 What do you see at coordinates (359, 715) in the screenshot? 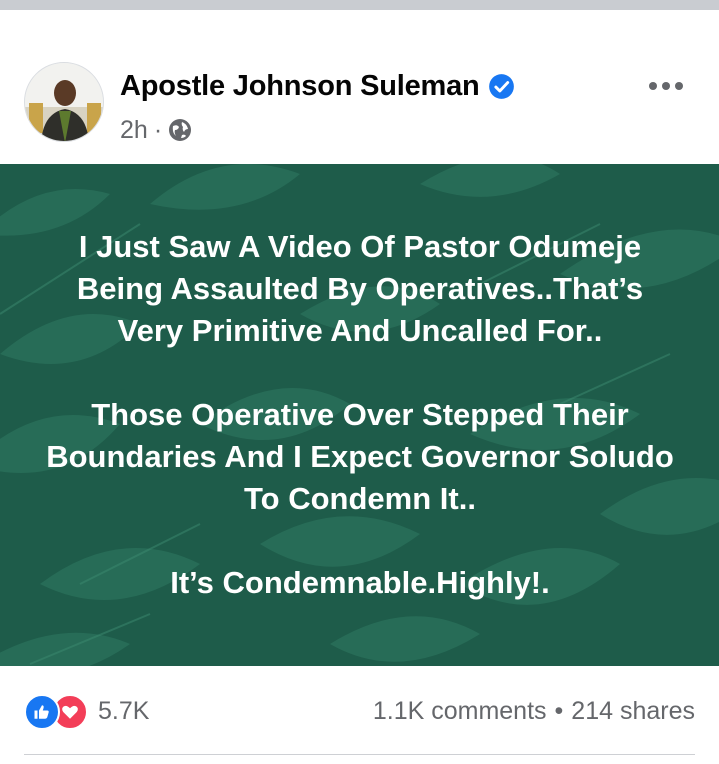
I see `post-footer: 5.7K 1.1K comments • 214 shares` at bounding box center [359, 715].